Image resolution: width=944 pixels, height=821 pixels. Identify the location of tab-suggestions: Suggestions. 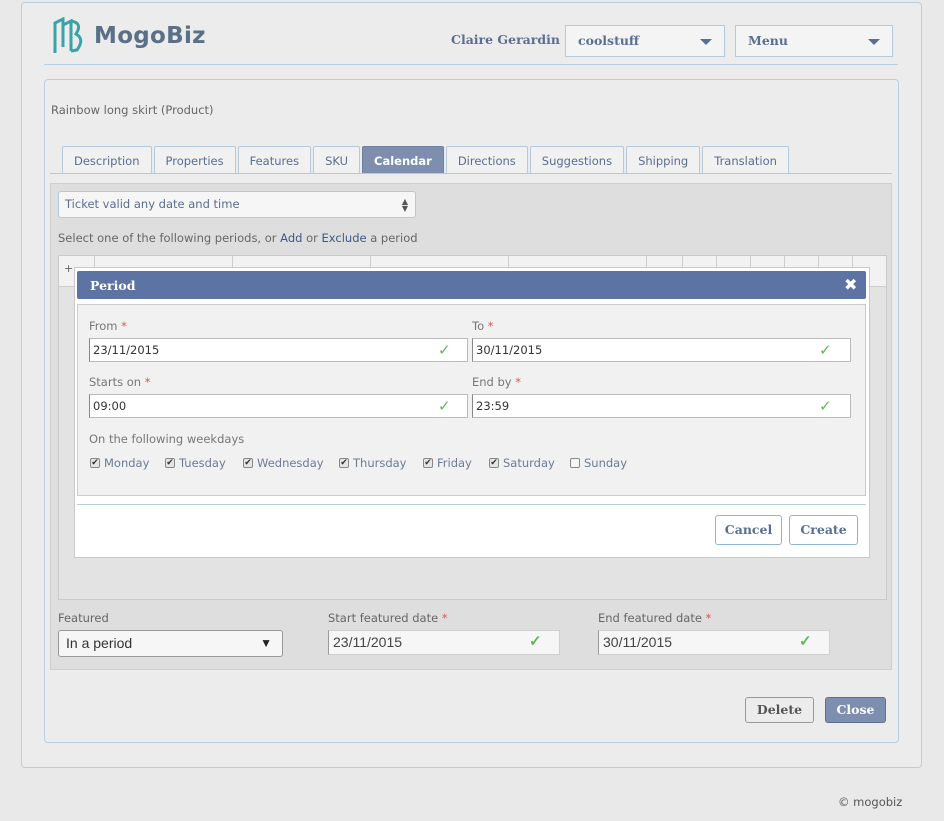
(577, 160).